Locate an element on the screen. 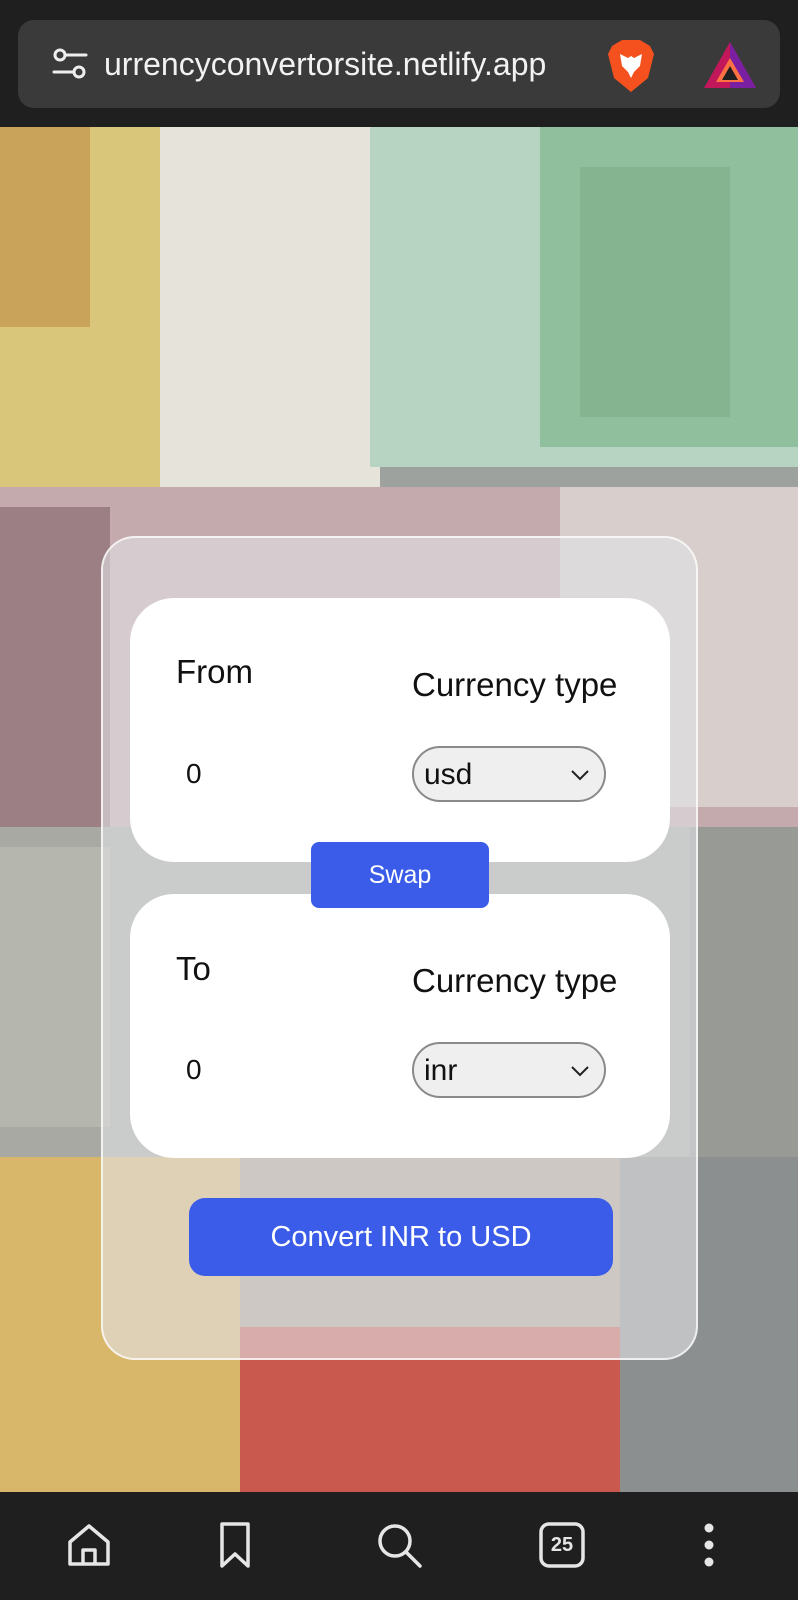 The image size is (798, 1600). to-currency-type-label: Currency type is located at coordinates (515, 980).